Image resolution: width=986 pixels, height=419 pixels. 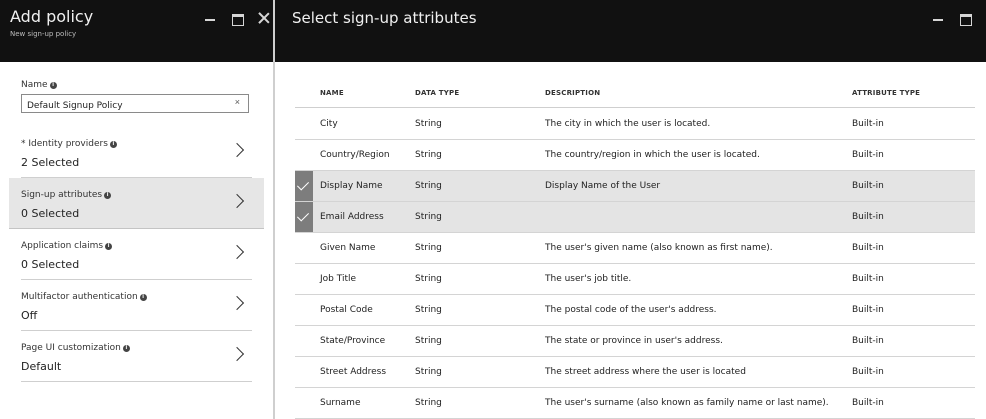 I want to click on blade-subtitle: New sign-up policy, so click(x=43, y=34).